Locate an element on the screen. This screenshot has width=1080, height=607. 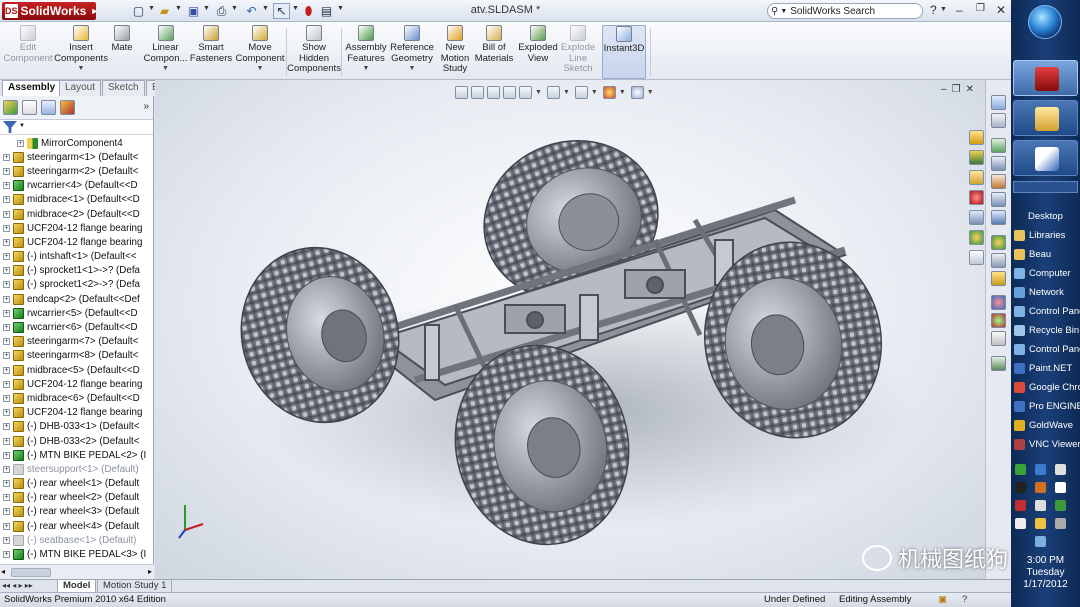
configuration-manager-tab-icon is located at coordinates (48, 107).